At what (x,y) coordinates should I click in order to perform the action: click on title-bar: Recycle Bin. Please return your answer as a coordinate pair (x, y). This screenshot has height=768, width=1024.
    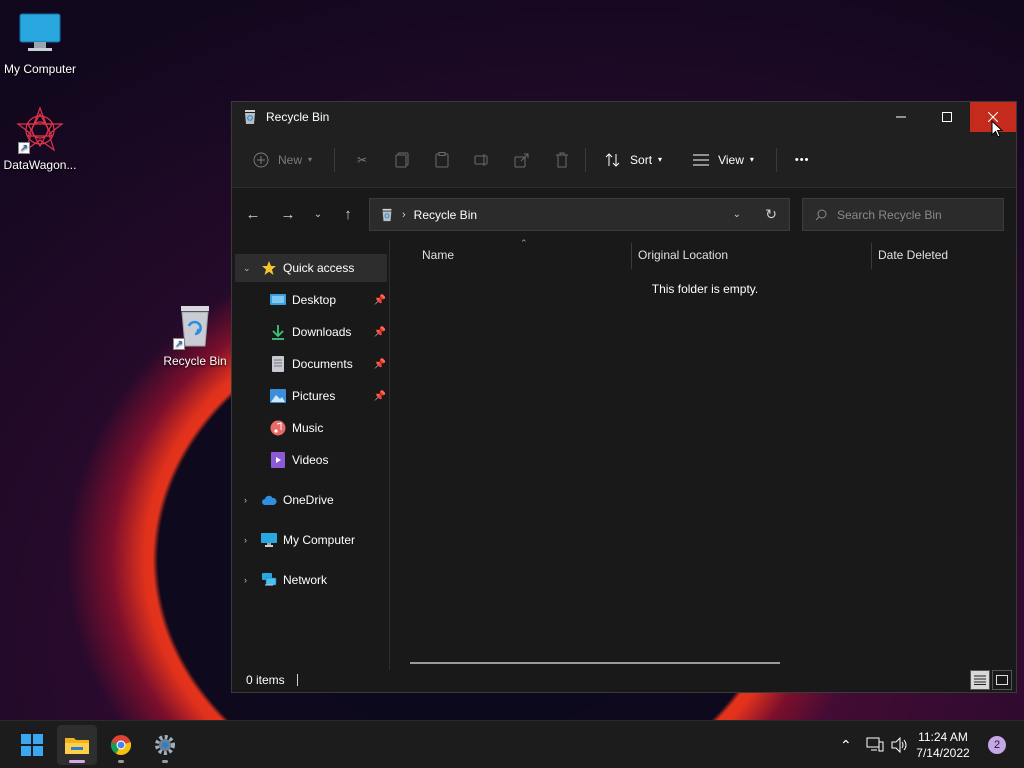
    Looking at the image, I should click on (624, 117).